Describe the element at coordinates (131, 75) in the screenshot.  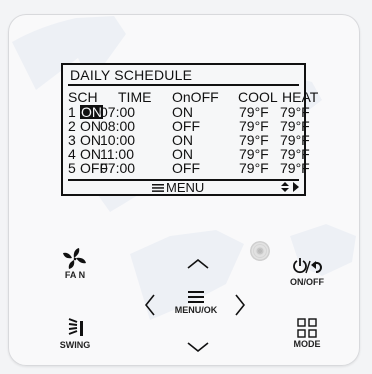
I see `screen-title-text: DAILY SCHEDULE` at that location.